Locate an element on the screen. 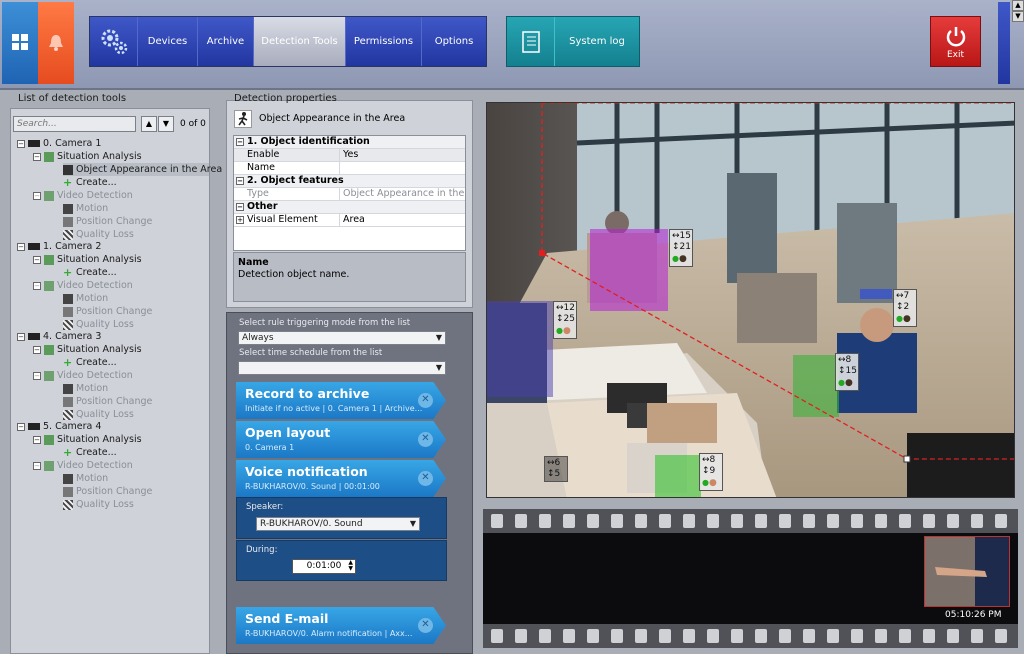  running-man-icon is located at coordinates (68, 298).